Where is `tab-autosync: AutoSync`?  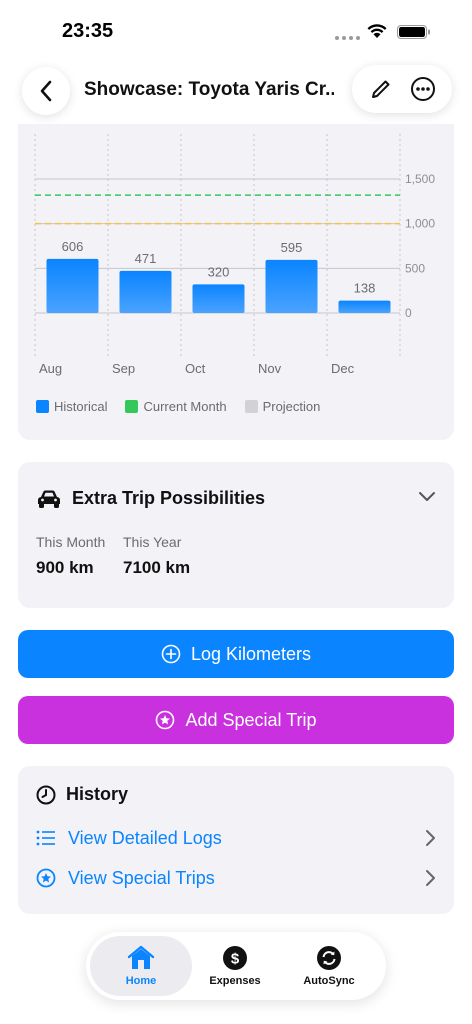 tab-autosync: AutoSync is located at coordinates (329, 966).